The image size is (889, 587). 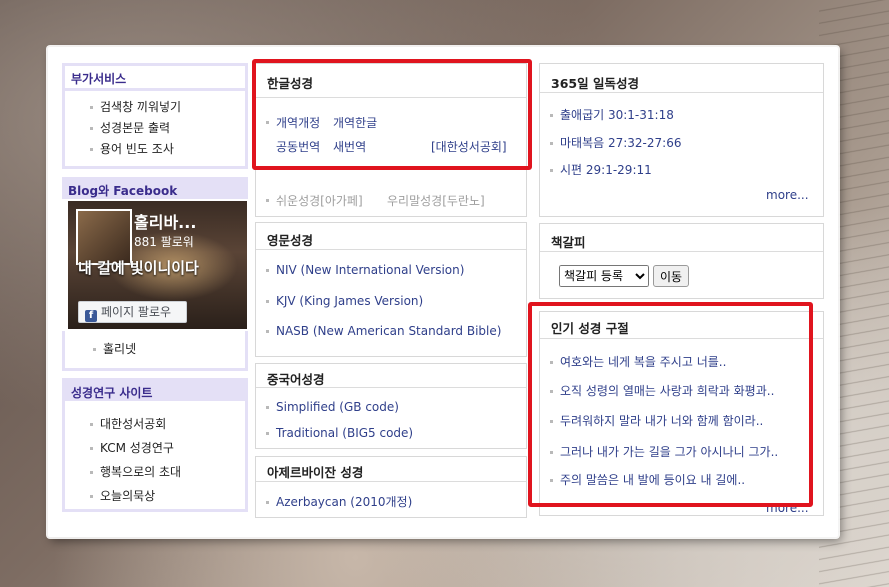 I want to click on facebook-widget: 홀리바... 881 팔로워 내 길에 빛이니이다 f 페이지 팔로우, so click(x=157, y=265).